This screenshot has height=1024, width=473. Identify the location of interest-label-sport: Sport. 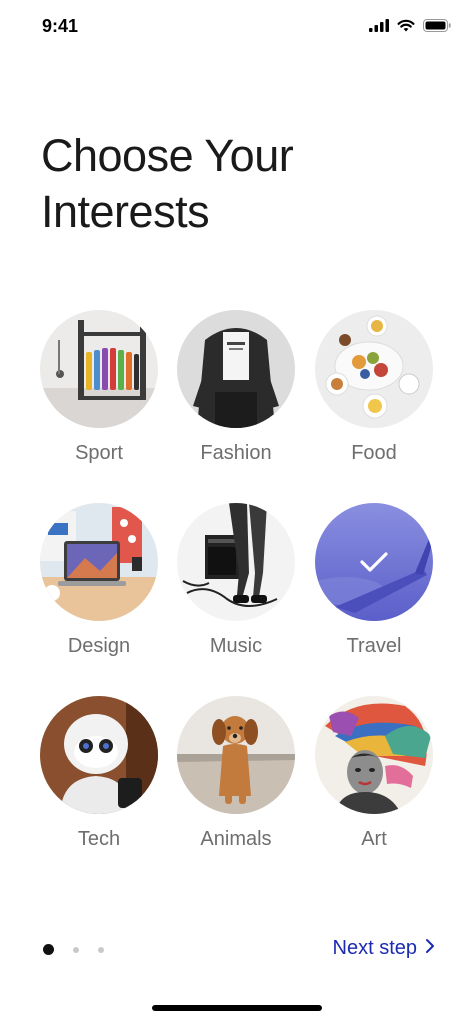
(99, 453).